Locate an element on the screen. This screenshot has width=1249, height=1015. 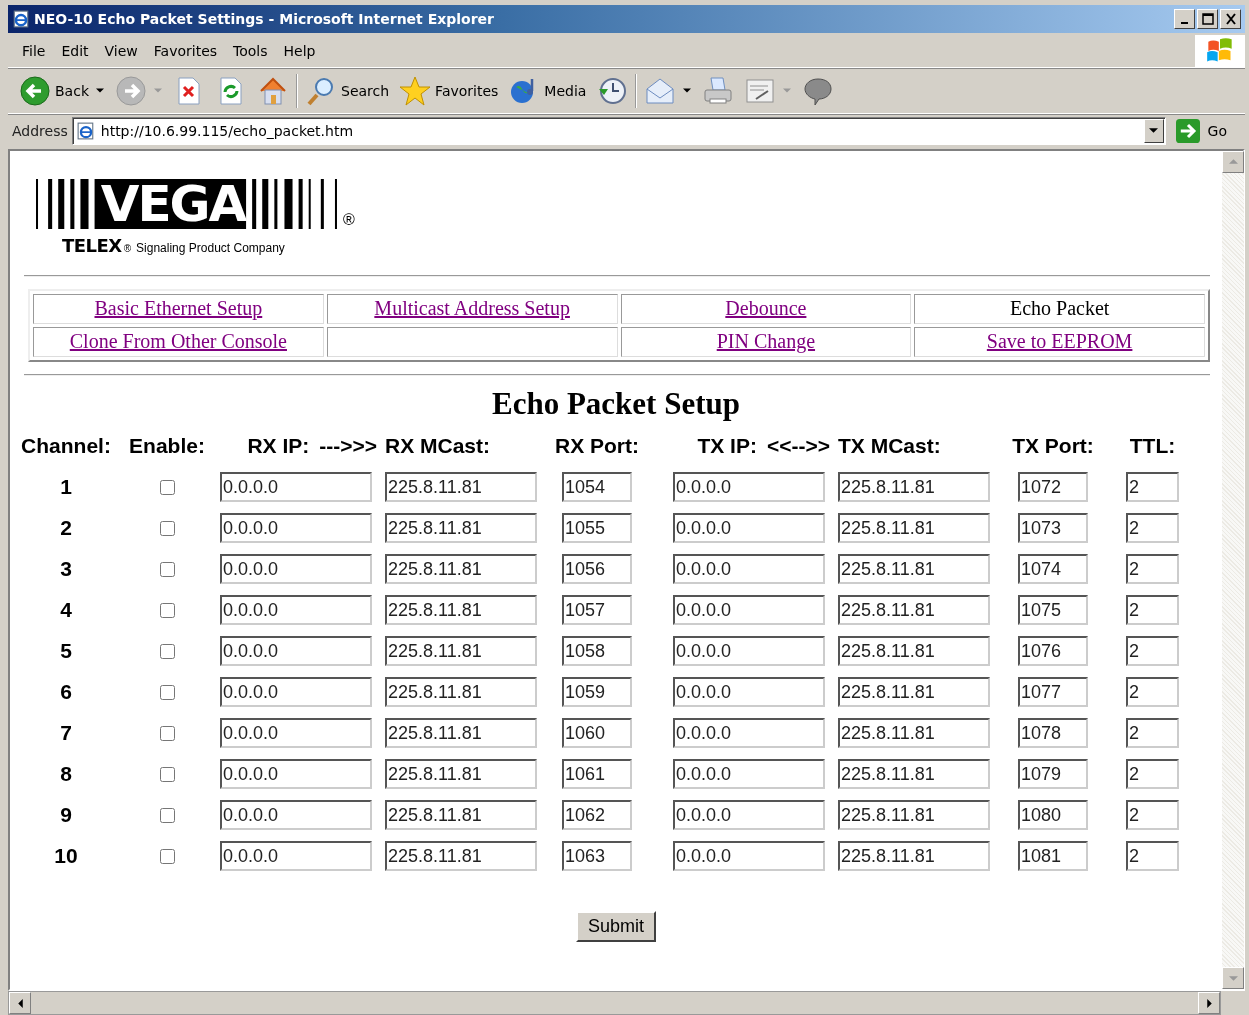
tx-port-field: 1072 is located at coordinates (1053, 487).